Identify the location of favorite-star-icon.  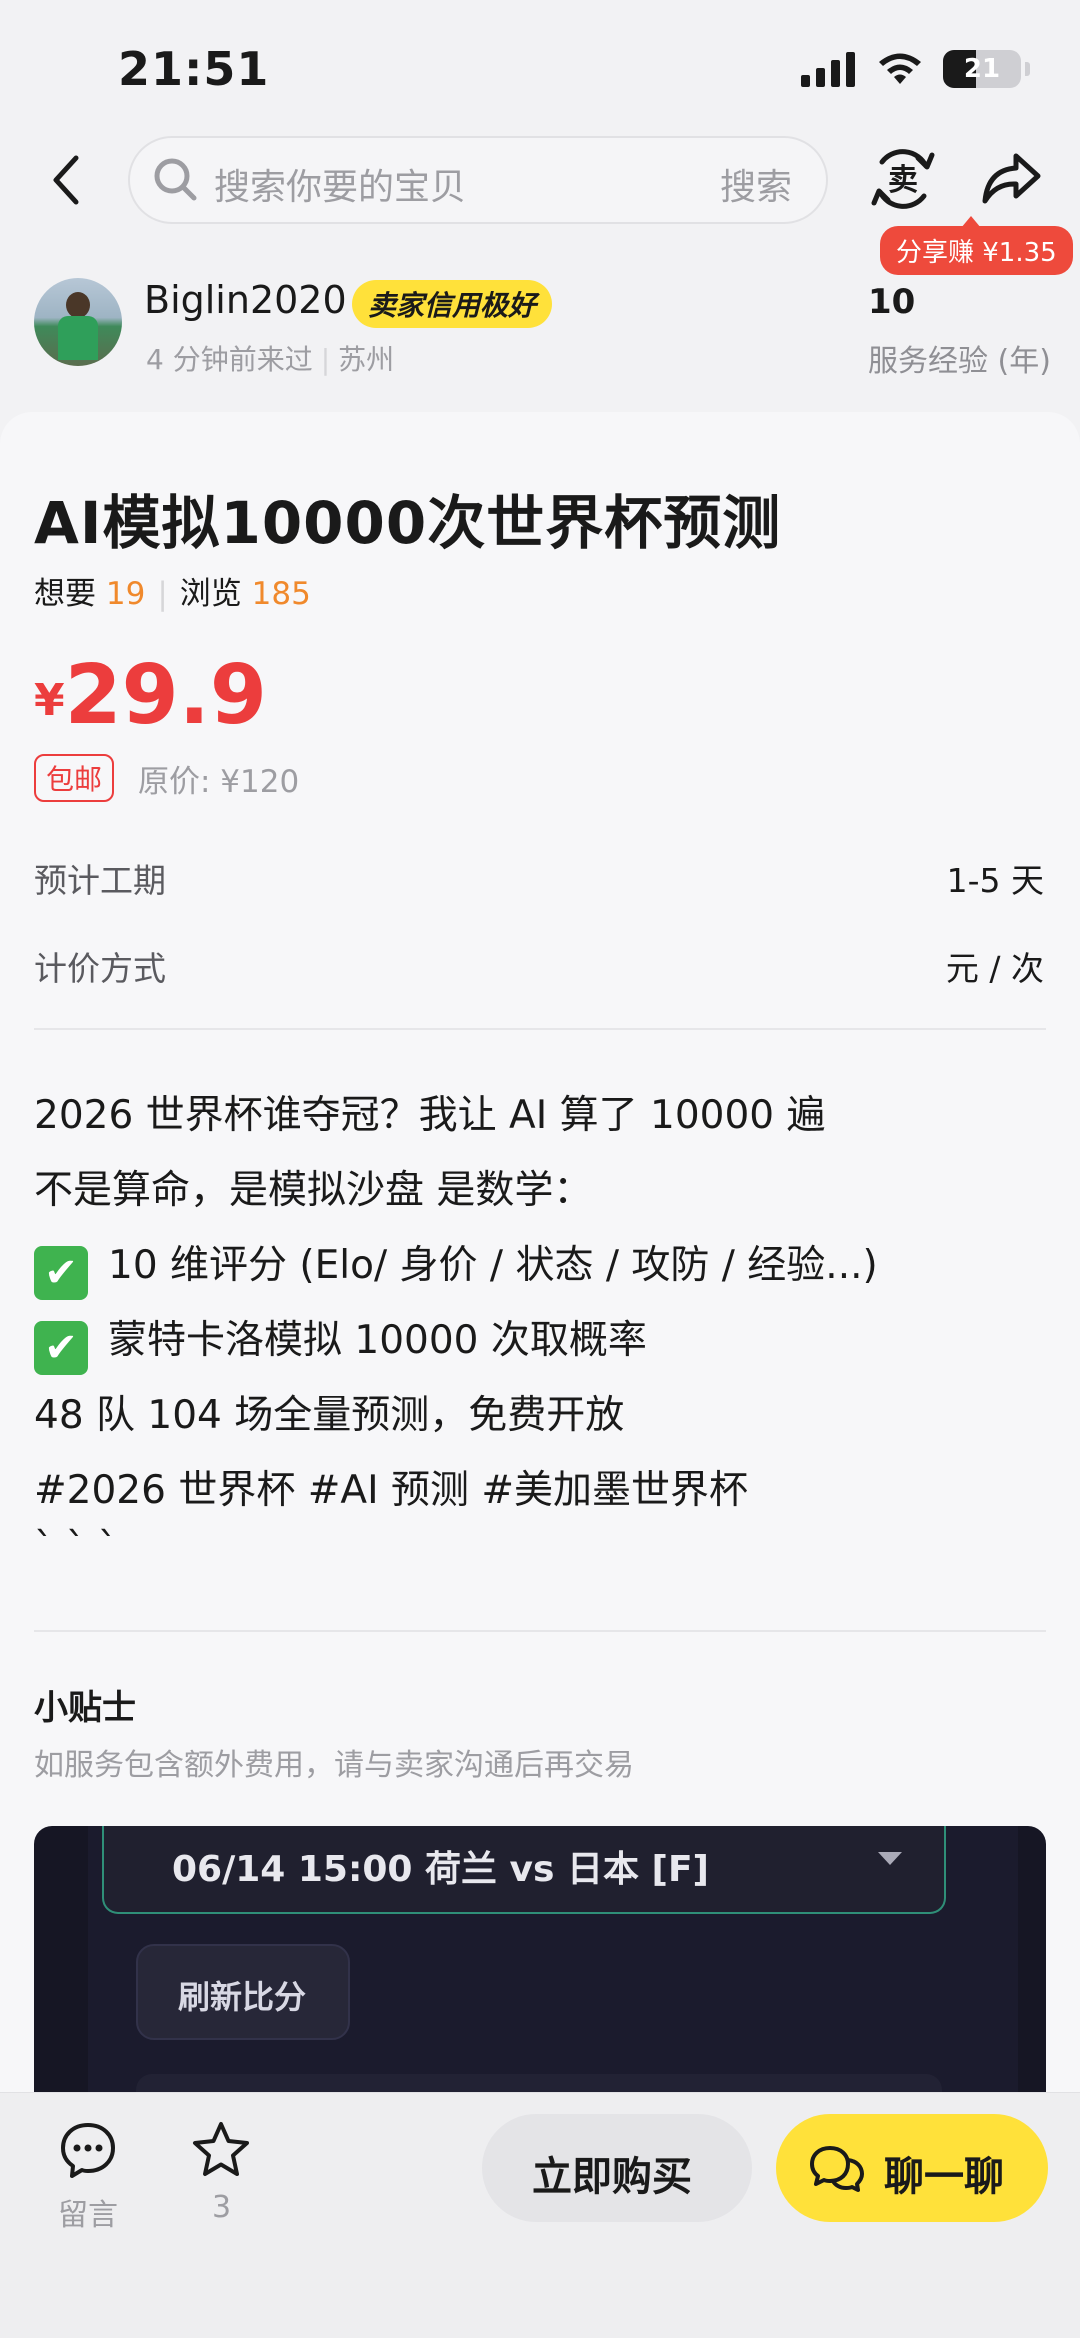
(221, 2150).